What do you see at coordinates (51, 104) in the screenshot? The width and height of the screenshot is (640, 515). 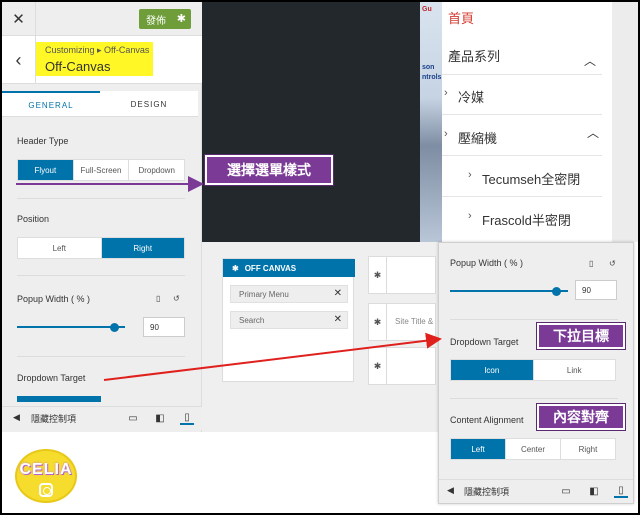 I see `tab-general: GENERAL` at bounding box center [51, 104].